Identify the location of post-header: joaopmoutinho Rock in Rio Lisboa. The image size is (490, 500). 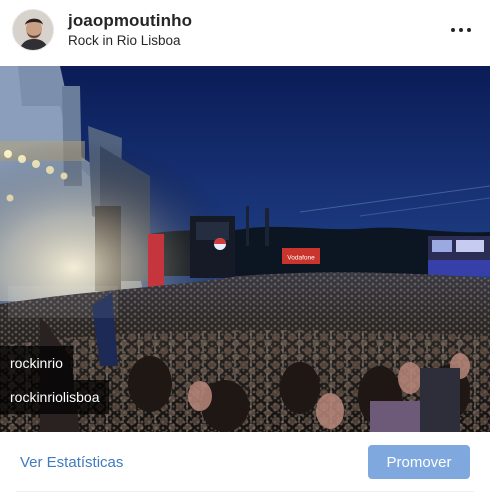
(245, 33).